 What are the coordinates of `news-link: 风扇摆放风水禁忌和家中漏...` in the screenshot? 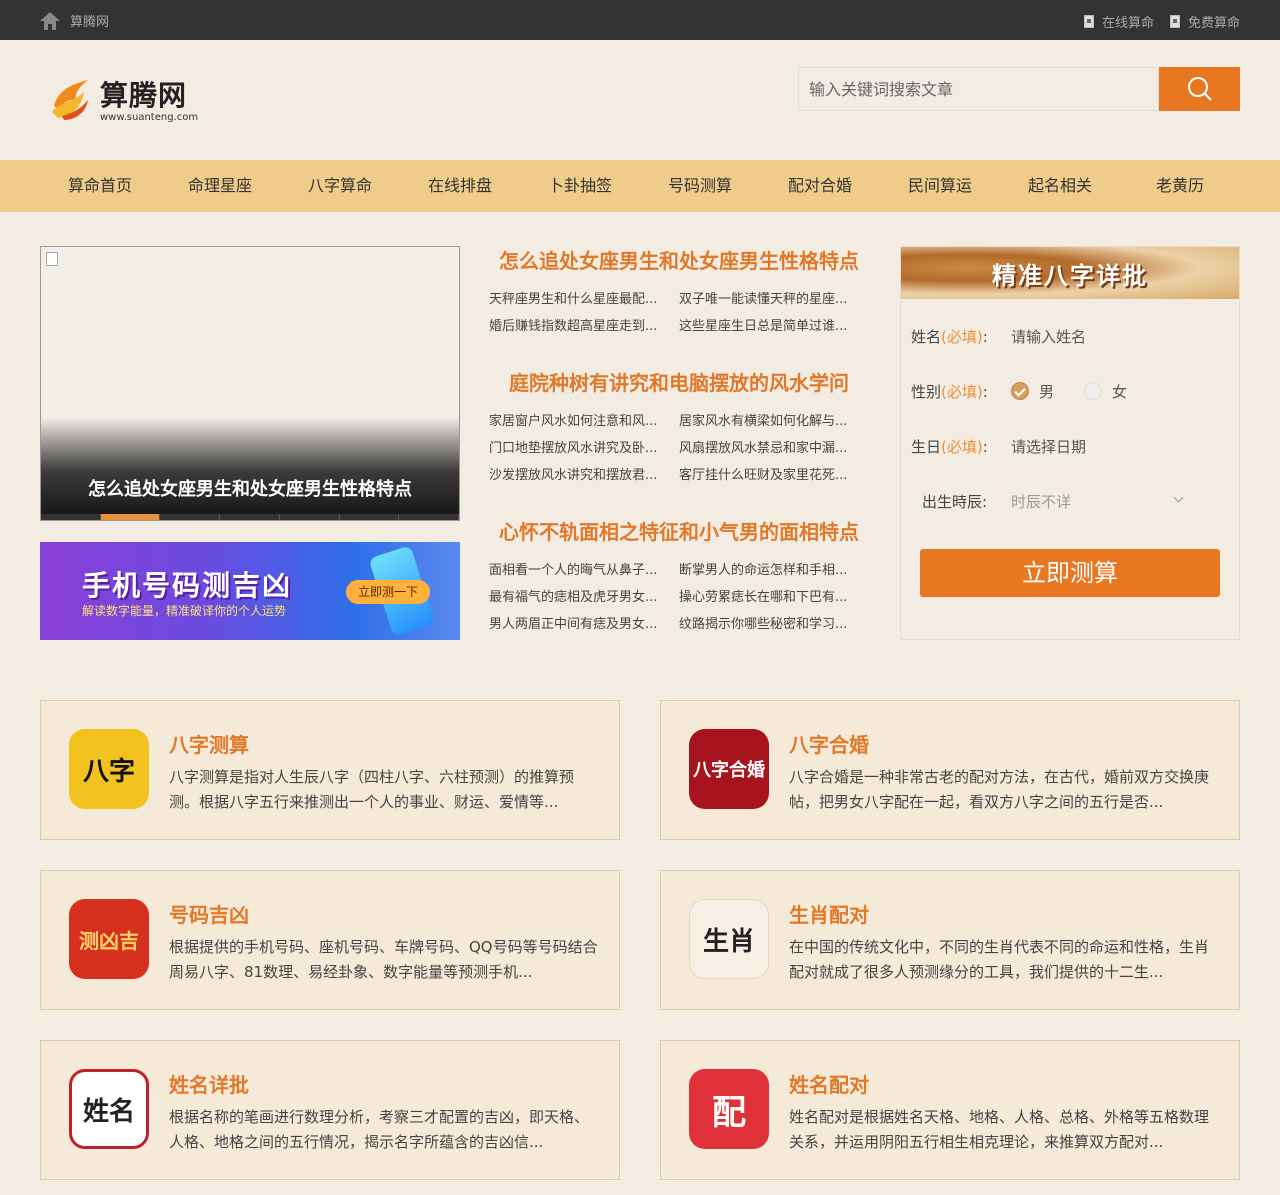 It's located at (774, 448).